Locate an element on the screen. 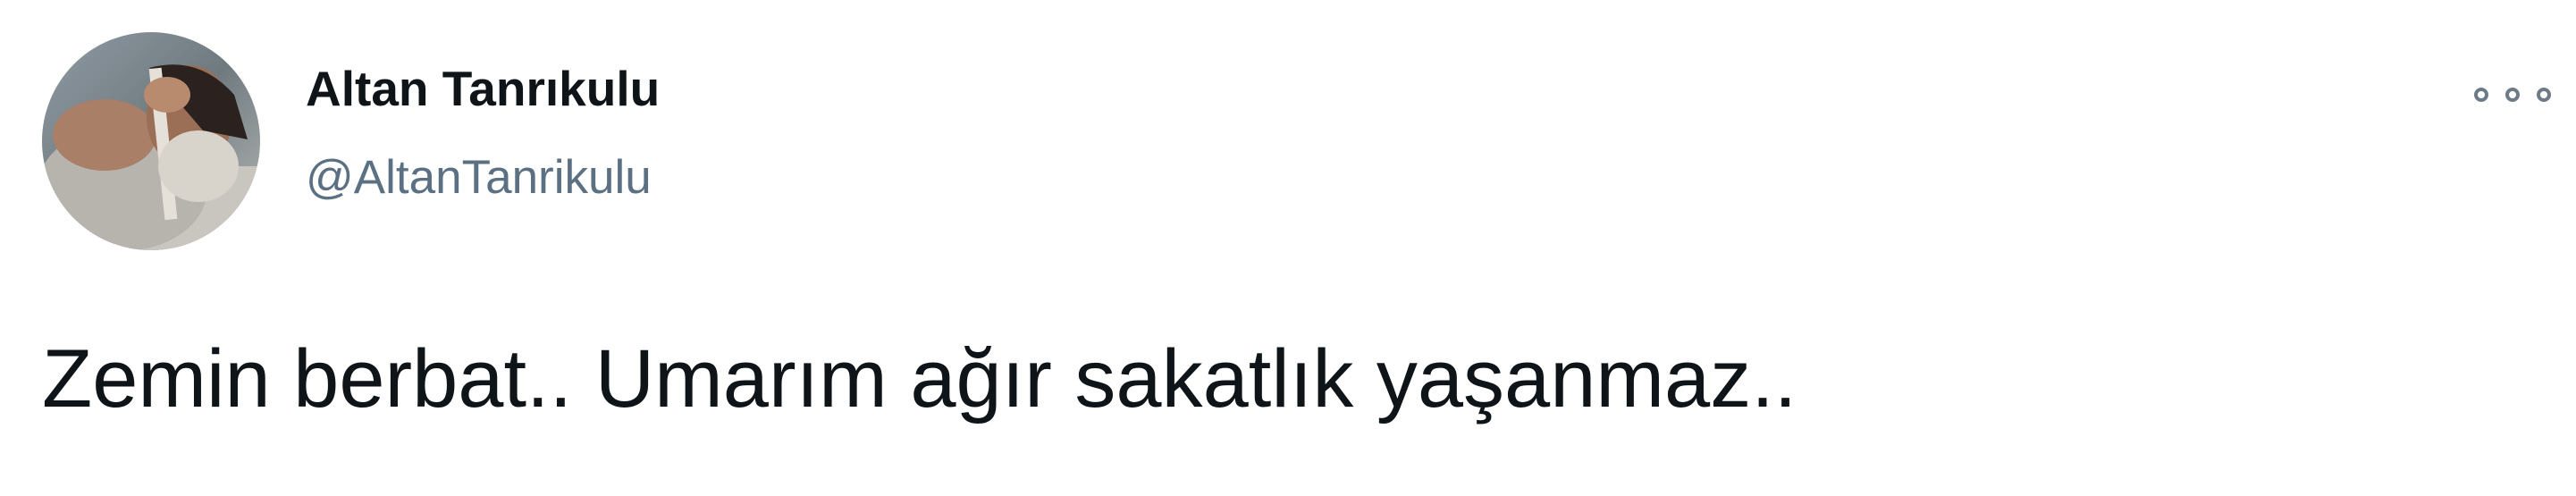 Image resolution: width=2576 pixels, height=496 pixels. more-options-button is located at coordinates (2513, 95).